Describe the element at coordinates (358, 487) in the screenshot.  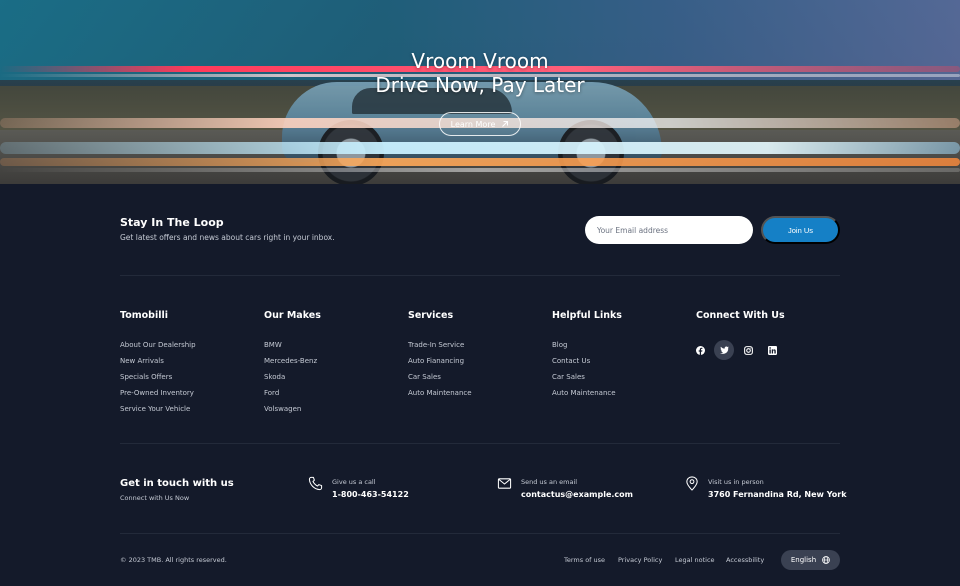
I see `contact-phone: Give us a call 1-800-463-54122` at that location.